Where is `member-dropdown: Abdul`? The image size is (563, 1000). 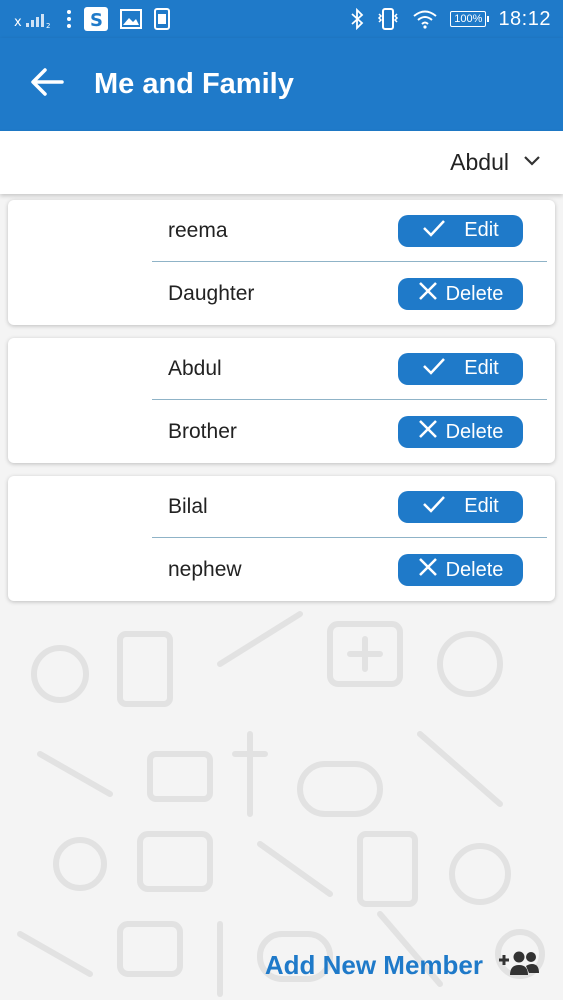 member-dropdown: Abdul is located at coordinates (495, 162).